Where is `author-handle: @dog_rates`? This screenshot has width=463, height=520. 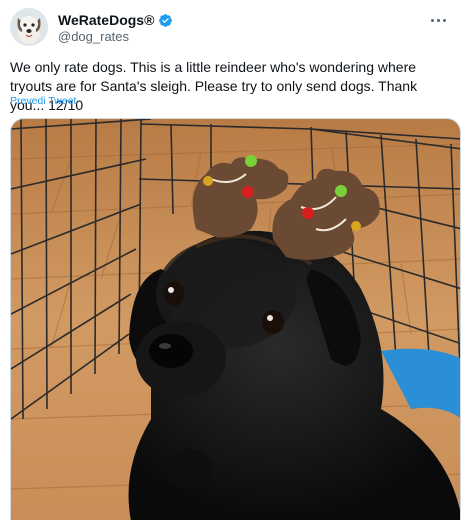 author-handle: @dog_rates is located at coordinates (93, 36).